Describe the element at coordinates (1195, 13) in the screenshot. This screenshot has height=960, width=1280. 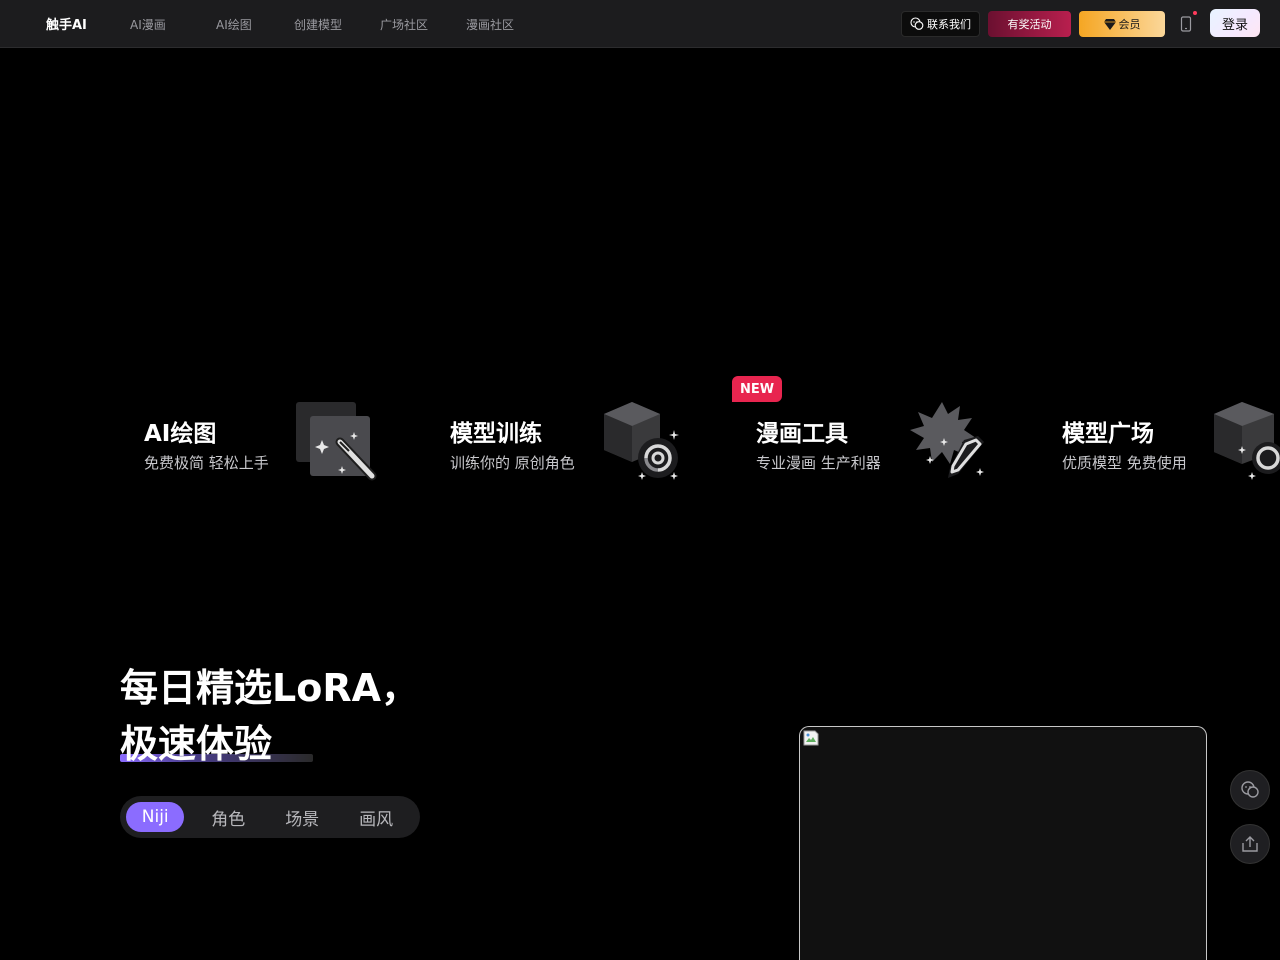
I see `notification-dot` at that location.